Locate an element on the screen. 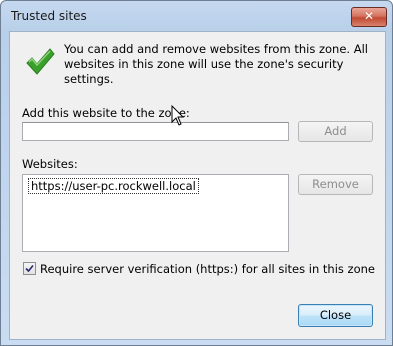 The image size is (393, 346). checkmark-icon is located at coordinates (40, 61).